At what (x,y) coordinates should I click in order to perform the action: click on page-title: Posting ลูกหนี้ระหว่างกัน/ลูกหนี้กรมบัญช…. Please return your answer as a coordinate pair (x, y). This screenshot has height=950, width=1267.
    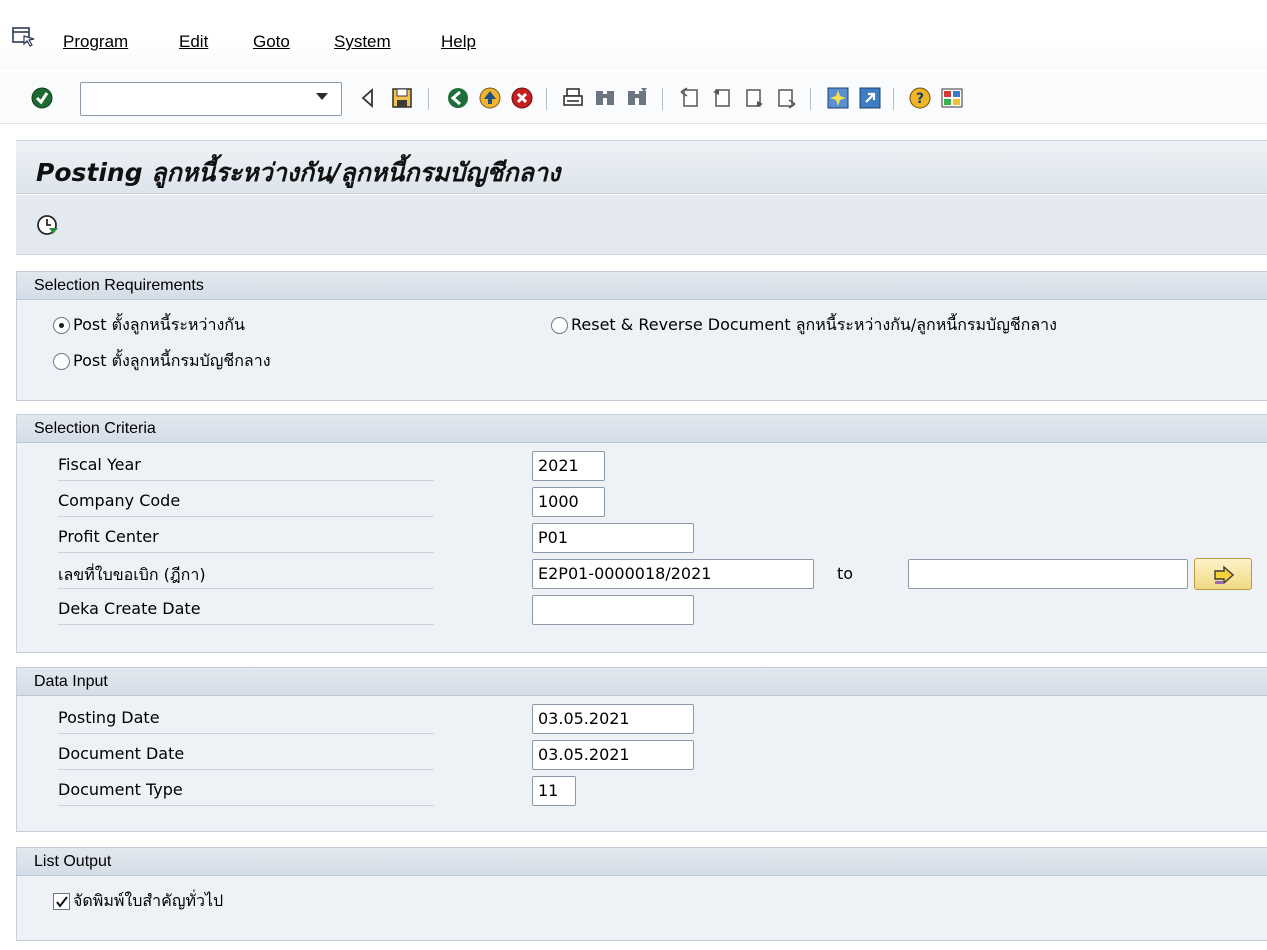
    Looking at the image, I should click on (298, 172).